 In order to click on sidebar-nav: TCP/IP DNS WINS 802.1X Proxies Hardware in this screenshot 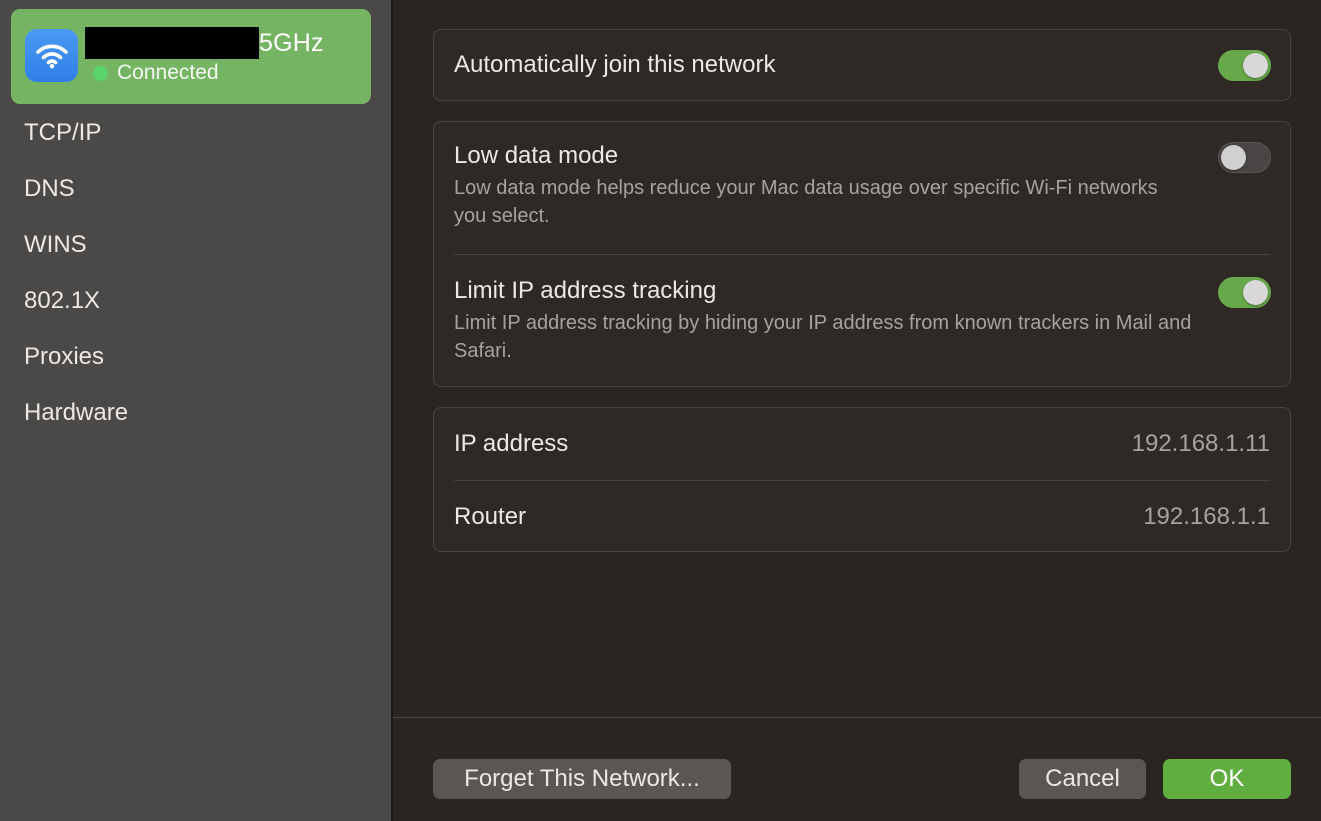, I will do `click(76, 273)`.